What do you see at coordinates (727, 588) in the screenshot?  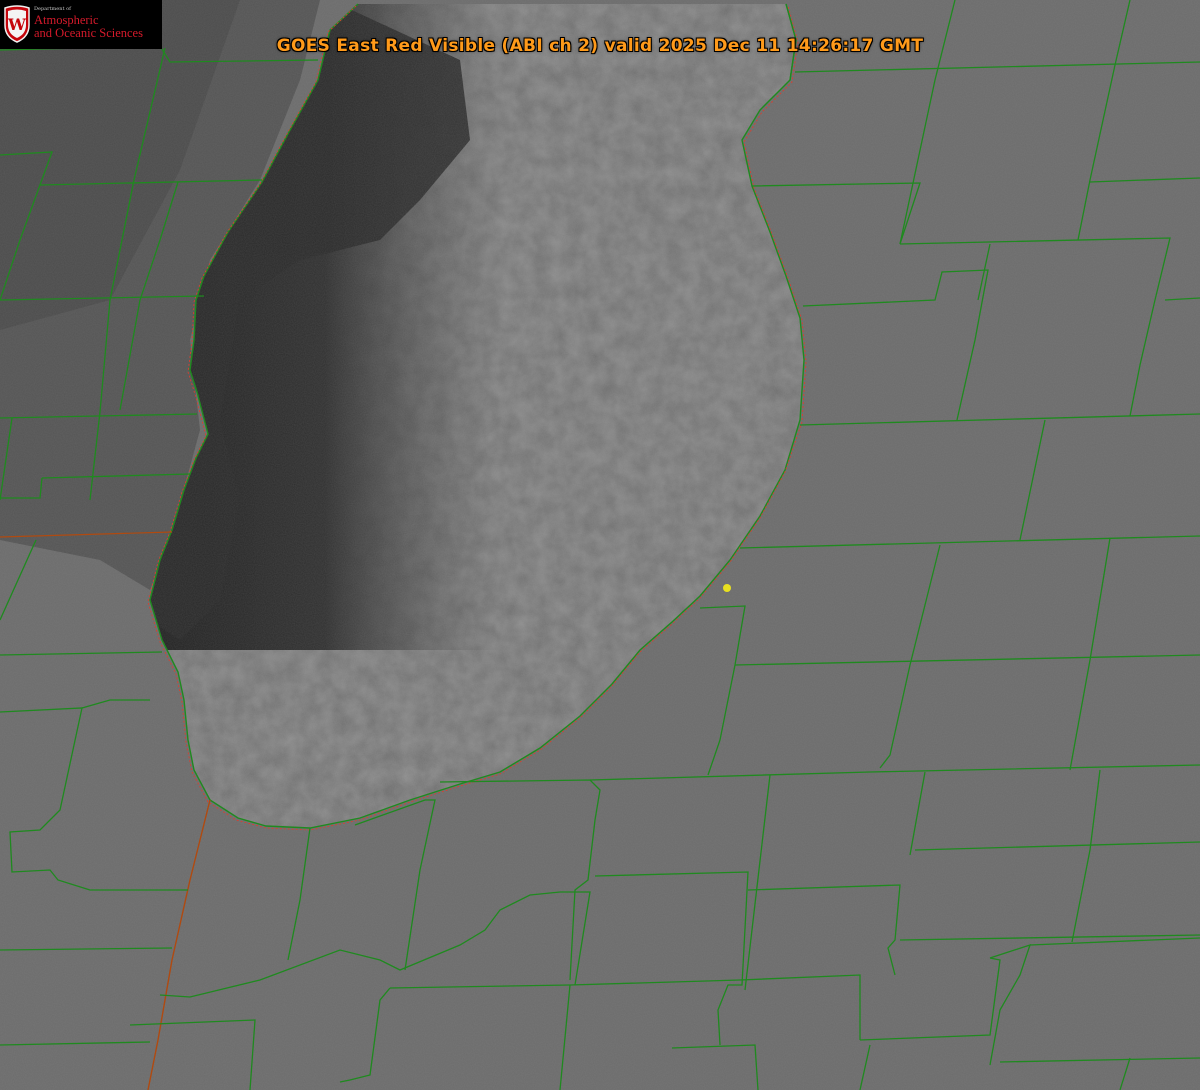 I see `station-marker` at bounding box center [727, 588].